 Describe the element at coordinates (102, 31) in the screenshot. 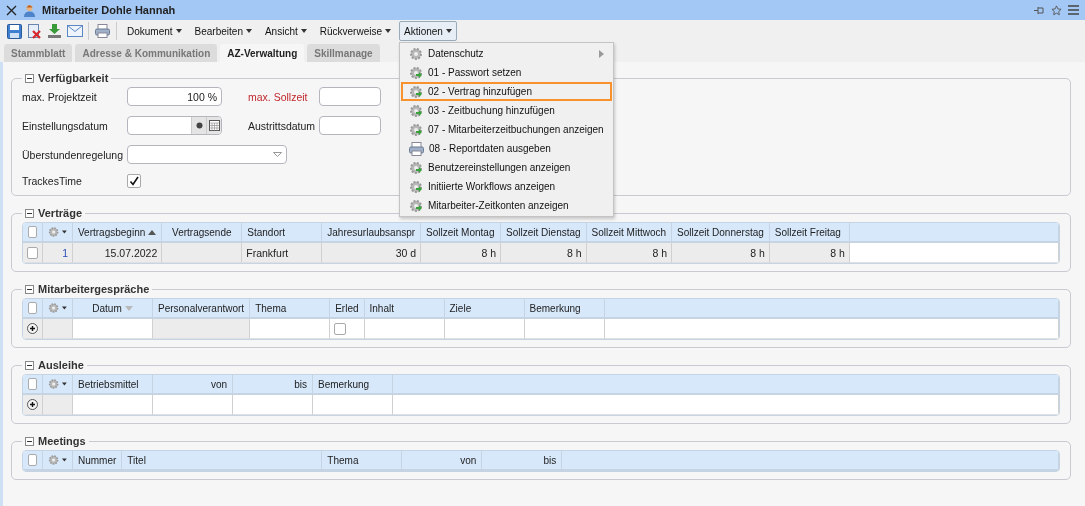

I see `print-button` at that location.